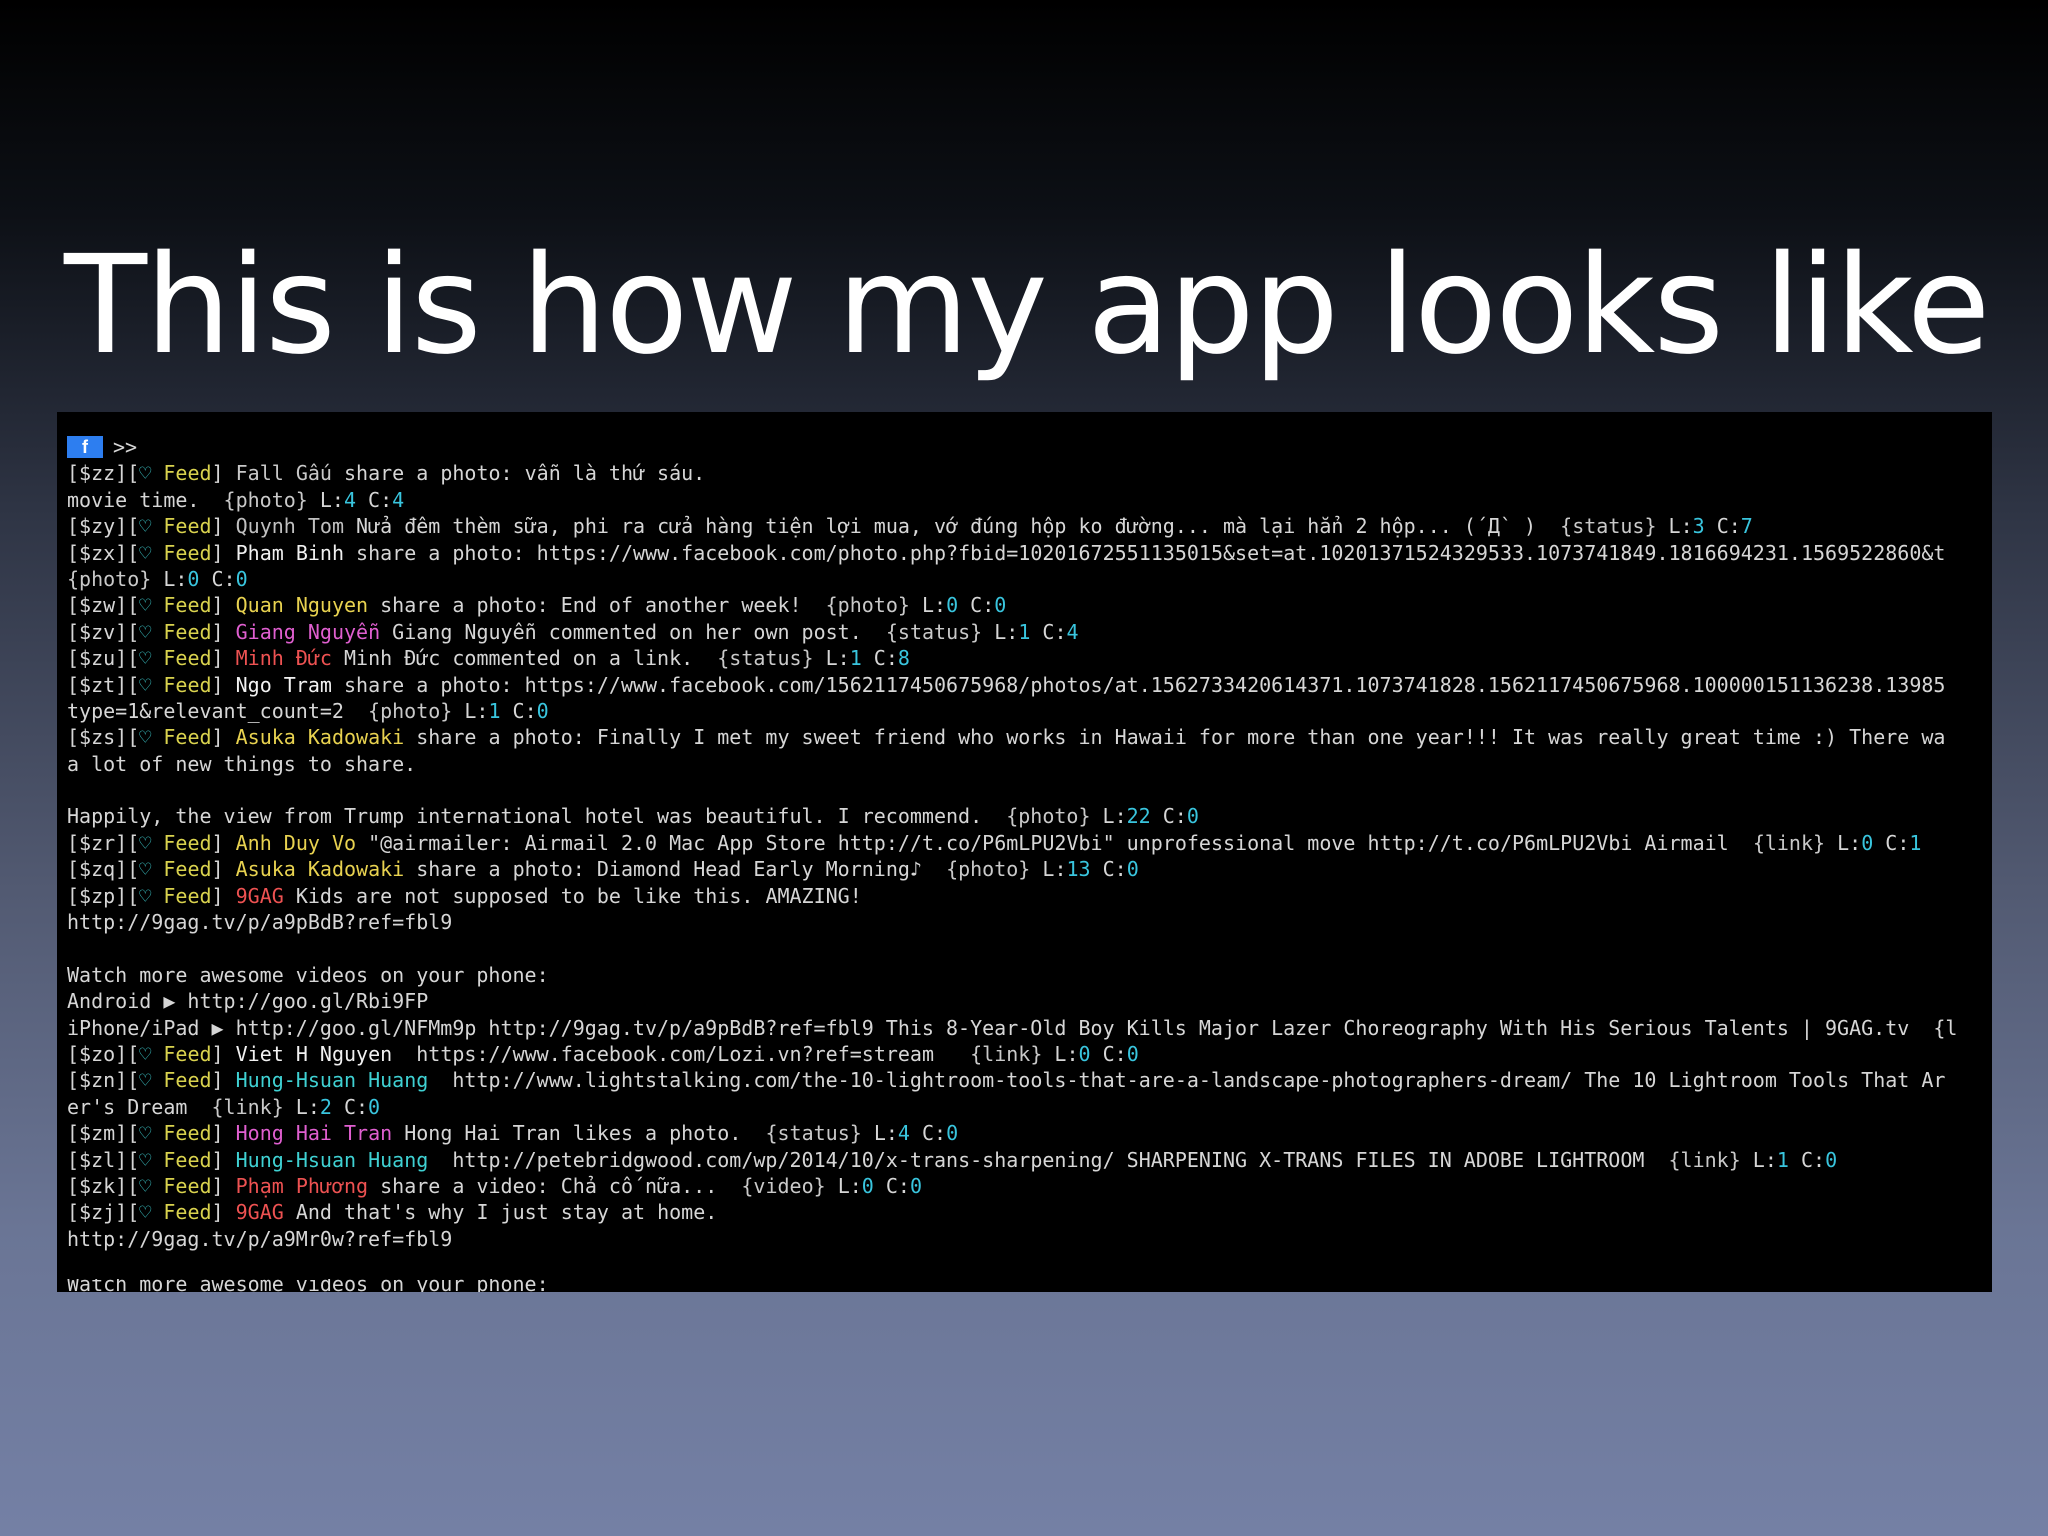  Describe the element at coordinates (260, 1238) in the screenshot. I see `feed-text: http://9gag.tv/p/a9Mr0w?ref=fbl9` at that location.